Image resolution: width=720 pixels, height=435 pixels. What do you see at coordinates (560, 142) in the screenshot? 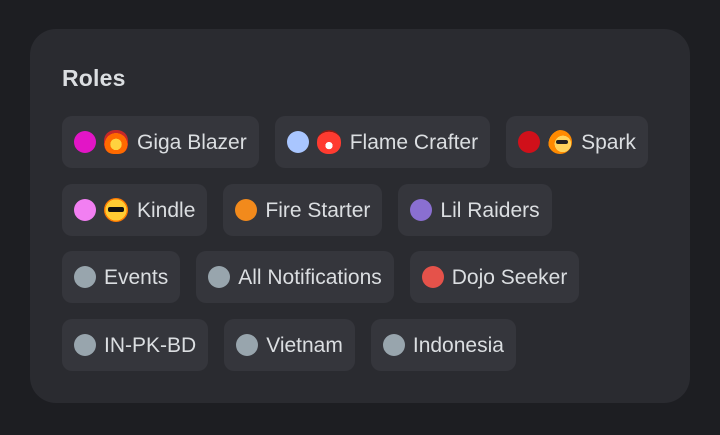
I see `comet-face-icon` at bounding box center [560, 142].